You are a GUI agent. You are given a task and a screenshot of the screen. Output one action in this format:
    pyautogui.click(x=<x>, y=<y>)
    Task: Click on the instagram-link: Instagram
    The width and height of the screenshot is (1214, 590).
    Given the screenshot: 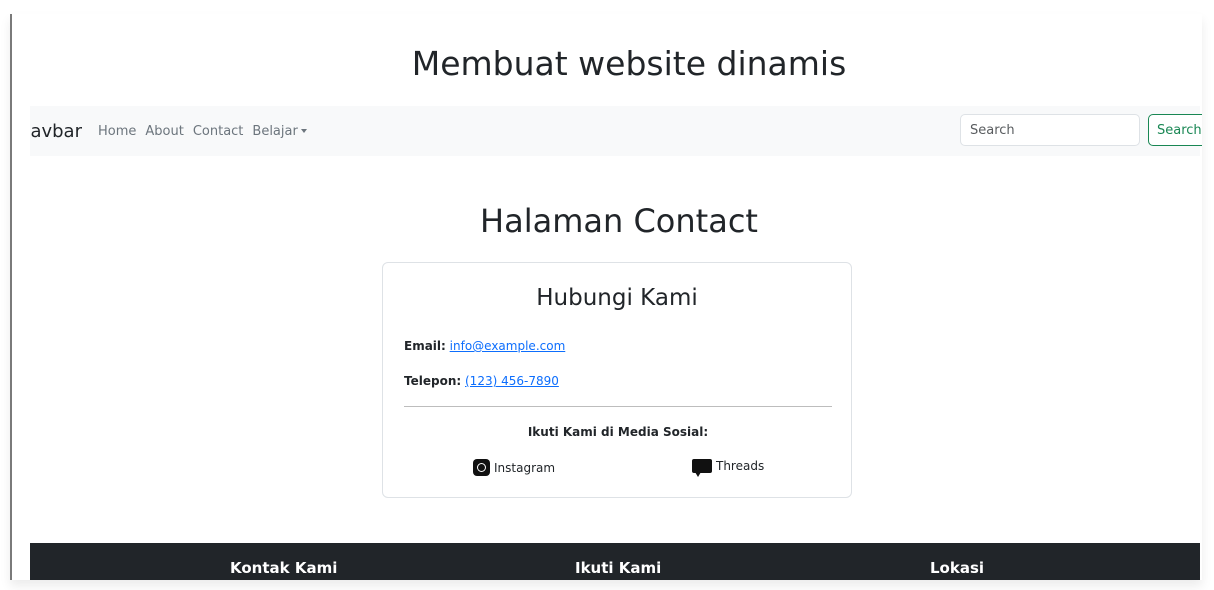 What is the action you would take?
    pyautogui.click(x=514, y=467)
    